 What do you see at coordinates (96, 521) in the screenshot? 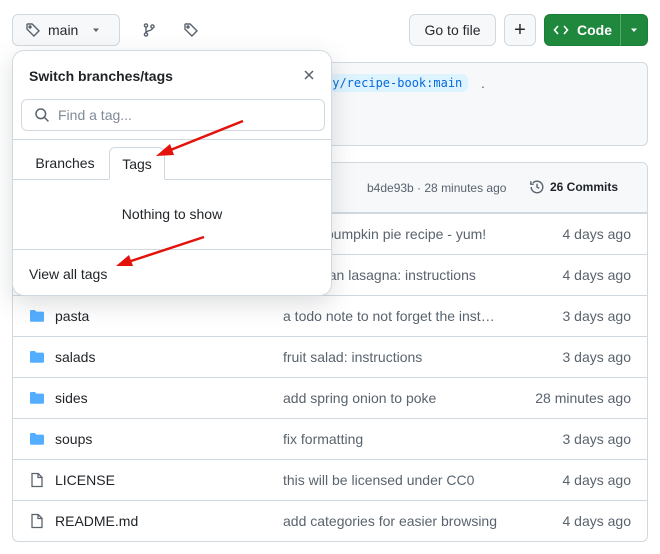
I see `file-name: README.md` at bounding box center [96, 521].